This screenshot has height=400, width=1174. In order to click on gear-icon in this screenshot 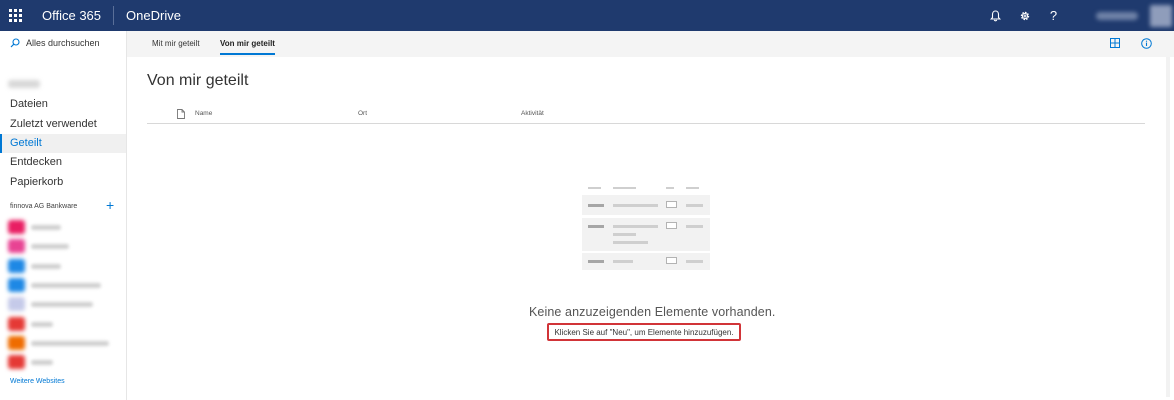, I will do `click(1024, 15)`.